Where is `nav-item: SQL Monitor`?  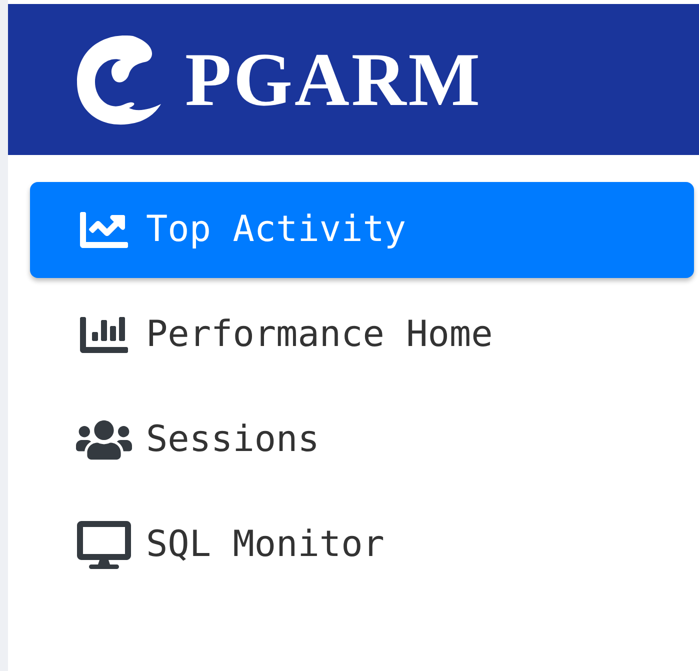 nav-item: SQL Monitor is located at coordinates (362, 545).